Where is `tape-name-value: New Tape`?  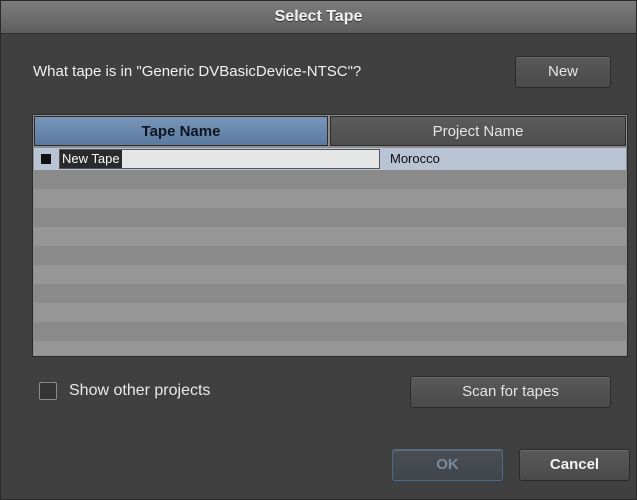 tape-name-value: New Tape is located at coordinates (91, 159).